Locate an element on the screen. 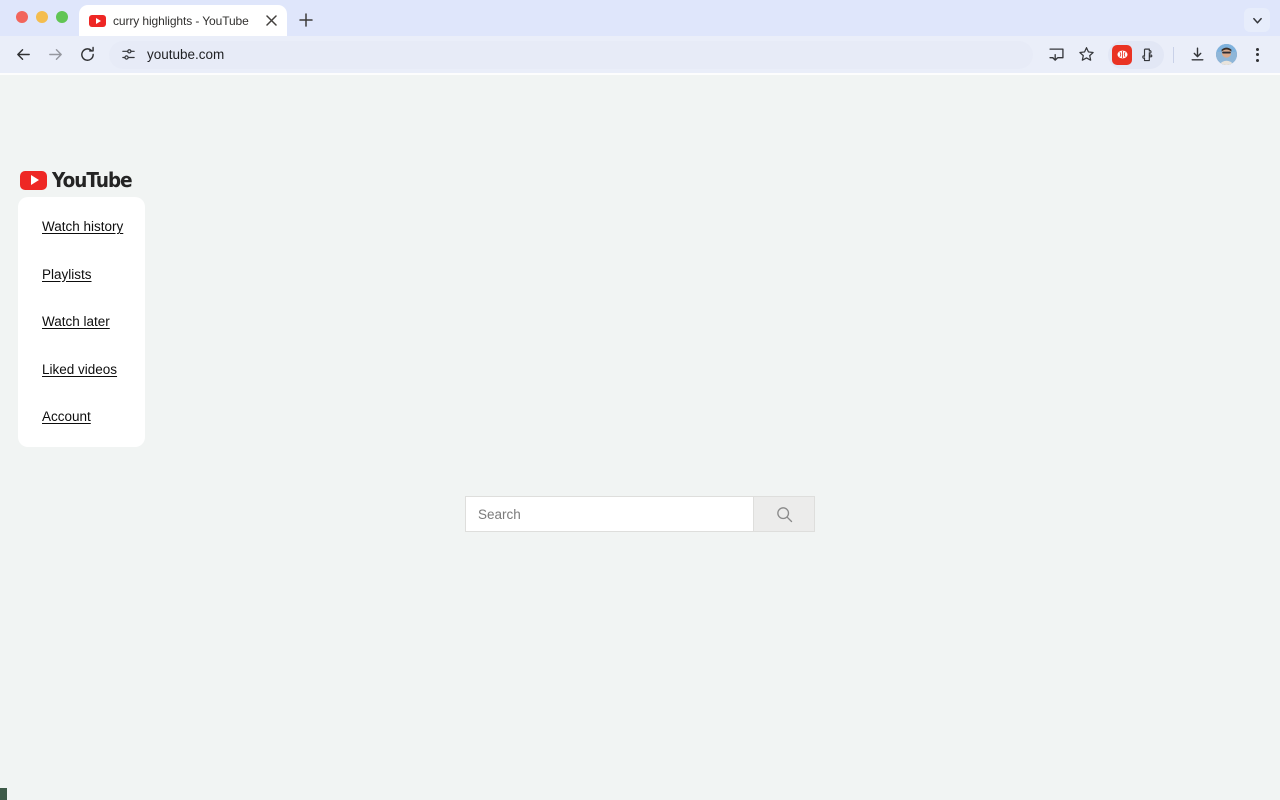  downloads-button is located at coordinates (1197, 55).